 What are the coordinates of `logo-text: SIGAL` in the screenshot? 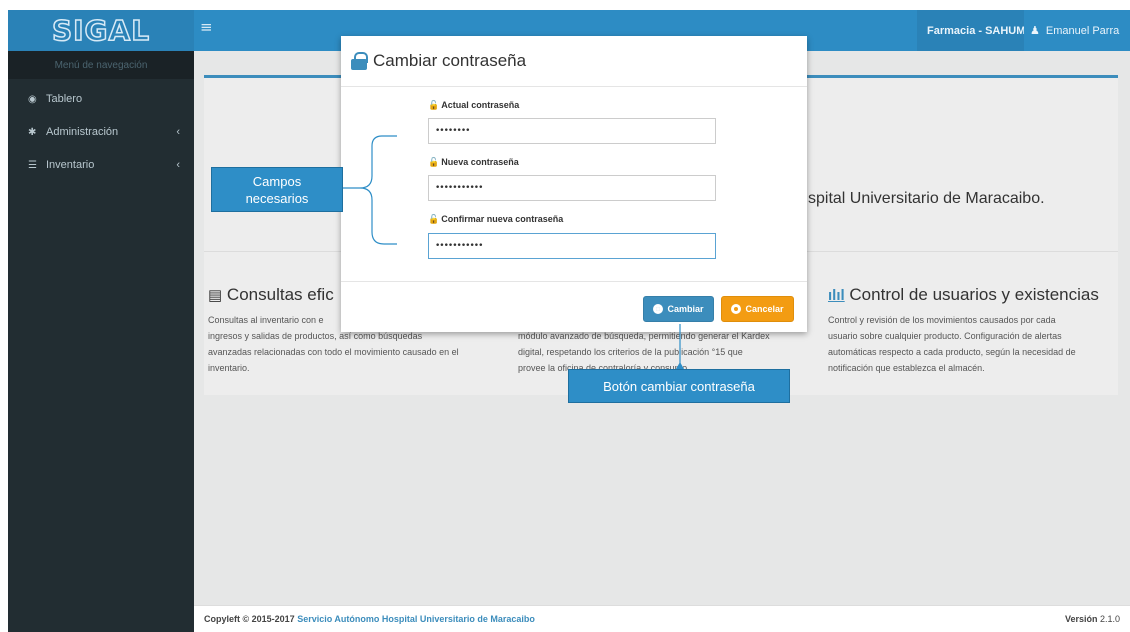 It's located at (101, 30).